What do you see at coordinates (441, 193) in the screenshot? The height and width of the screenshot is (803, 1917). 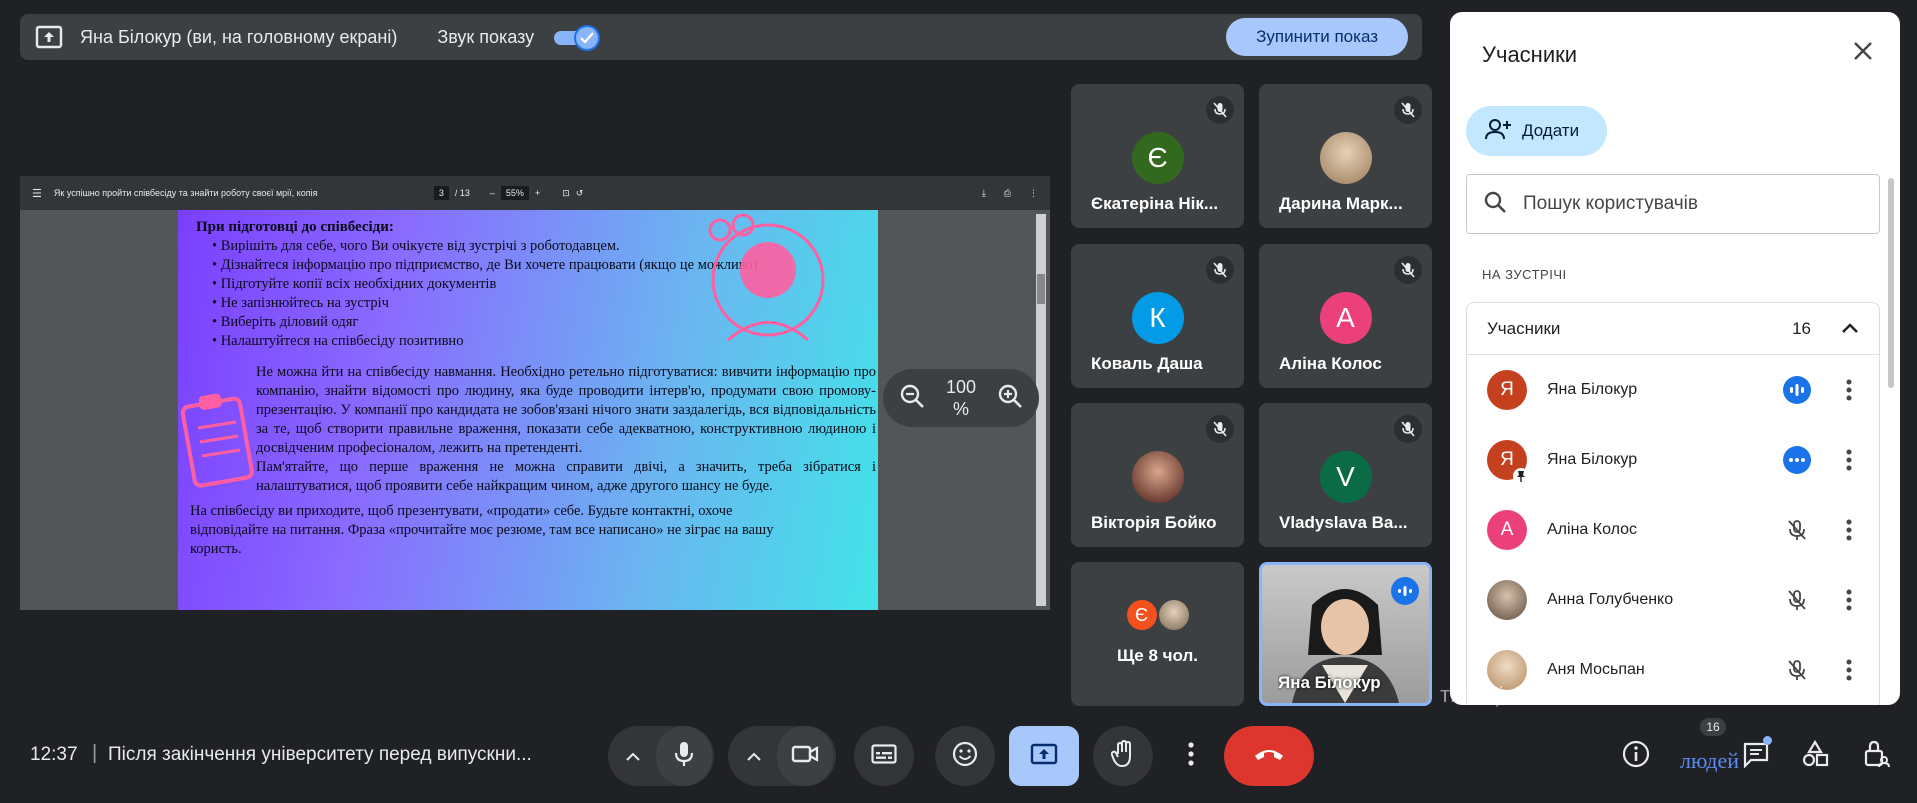 I see `page-number-input: 3` at bounding box center [441, 193].